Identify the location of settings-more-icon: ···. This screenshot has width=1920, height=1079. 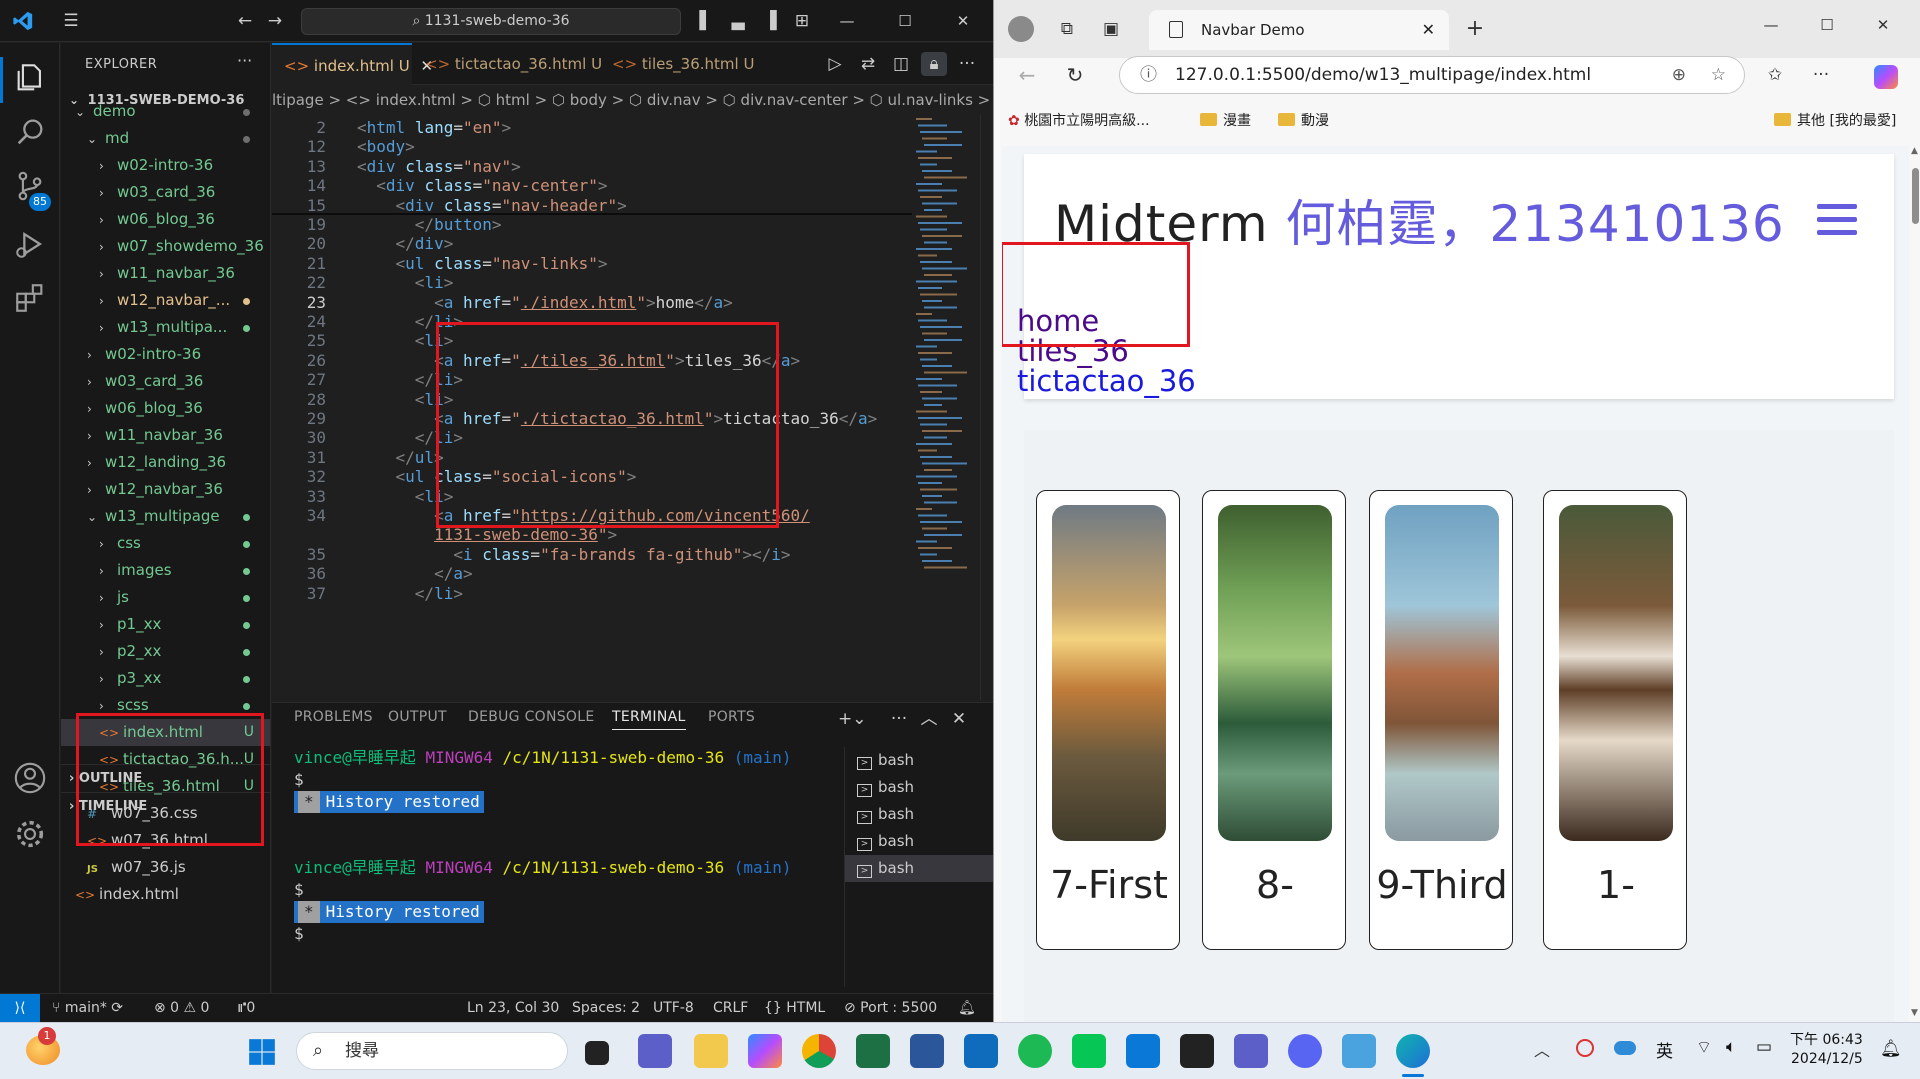
(1821, 75).